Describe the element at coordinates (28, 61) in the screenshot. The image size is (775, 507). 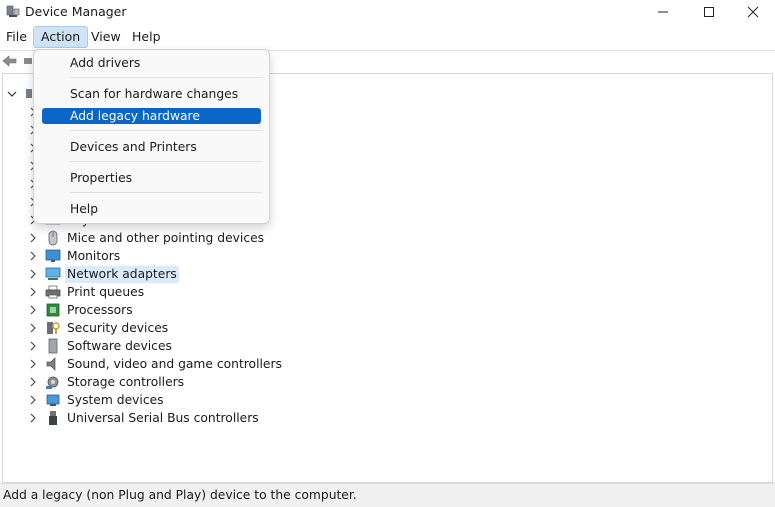
I see `toolbar-icon` at that location.